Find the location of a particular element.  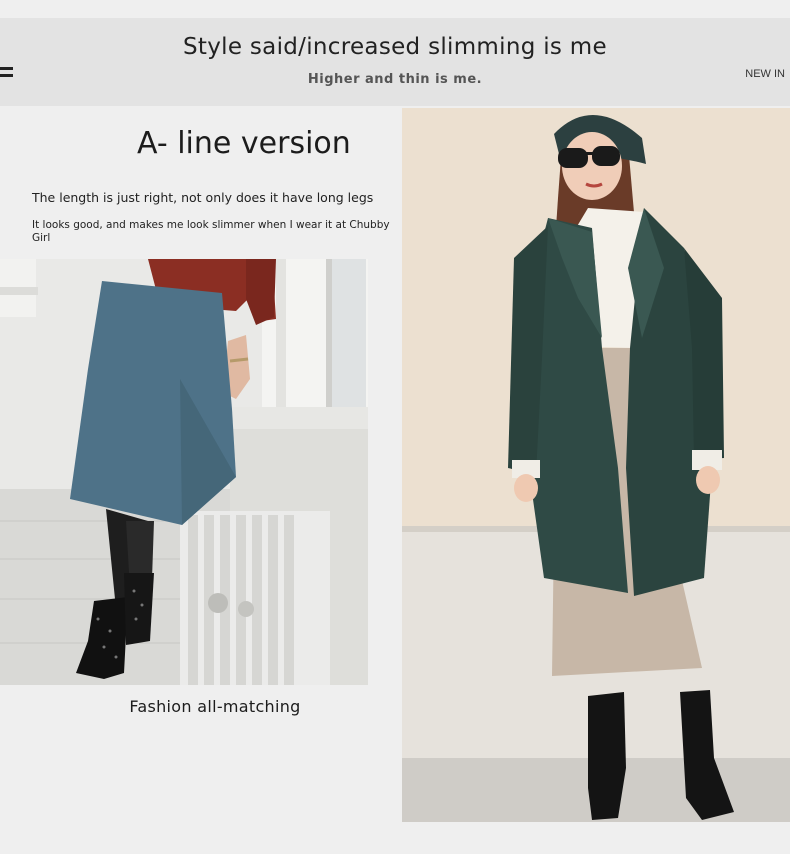

new-in-tag: NEW IN is located at coordinates (765, 74).